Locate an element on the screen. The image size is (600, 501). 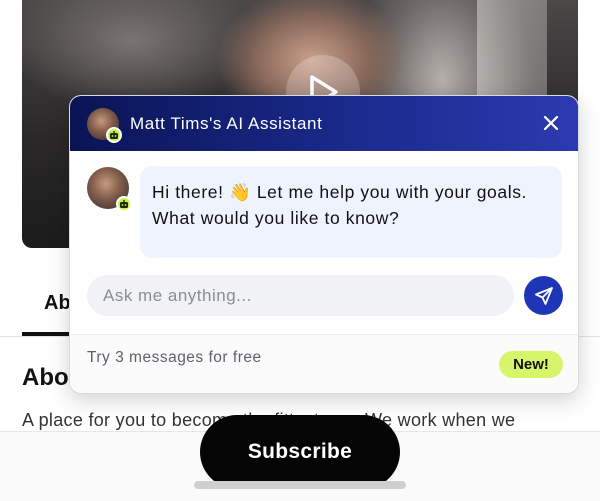
free-messages-text: Try 3 messages for free is located at coordinates (174, 357).